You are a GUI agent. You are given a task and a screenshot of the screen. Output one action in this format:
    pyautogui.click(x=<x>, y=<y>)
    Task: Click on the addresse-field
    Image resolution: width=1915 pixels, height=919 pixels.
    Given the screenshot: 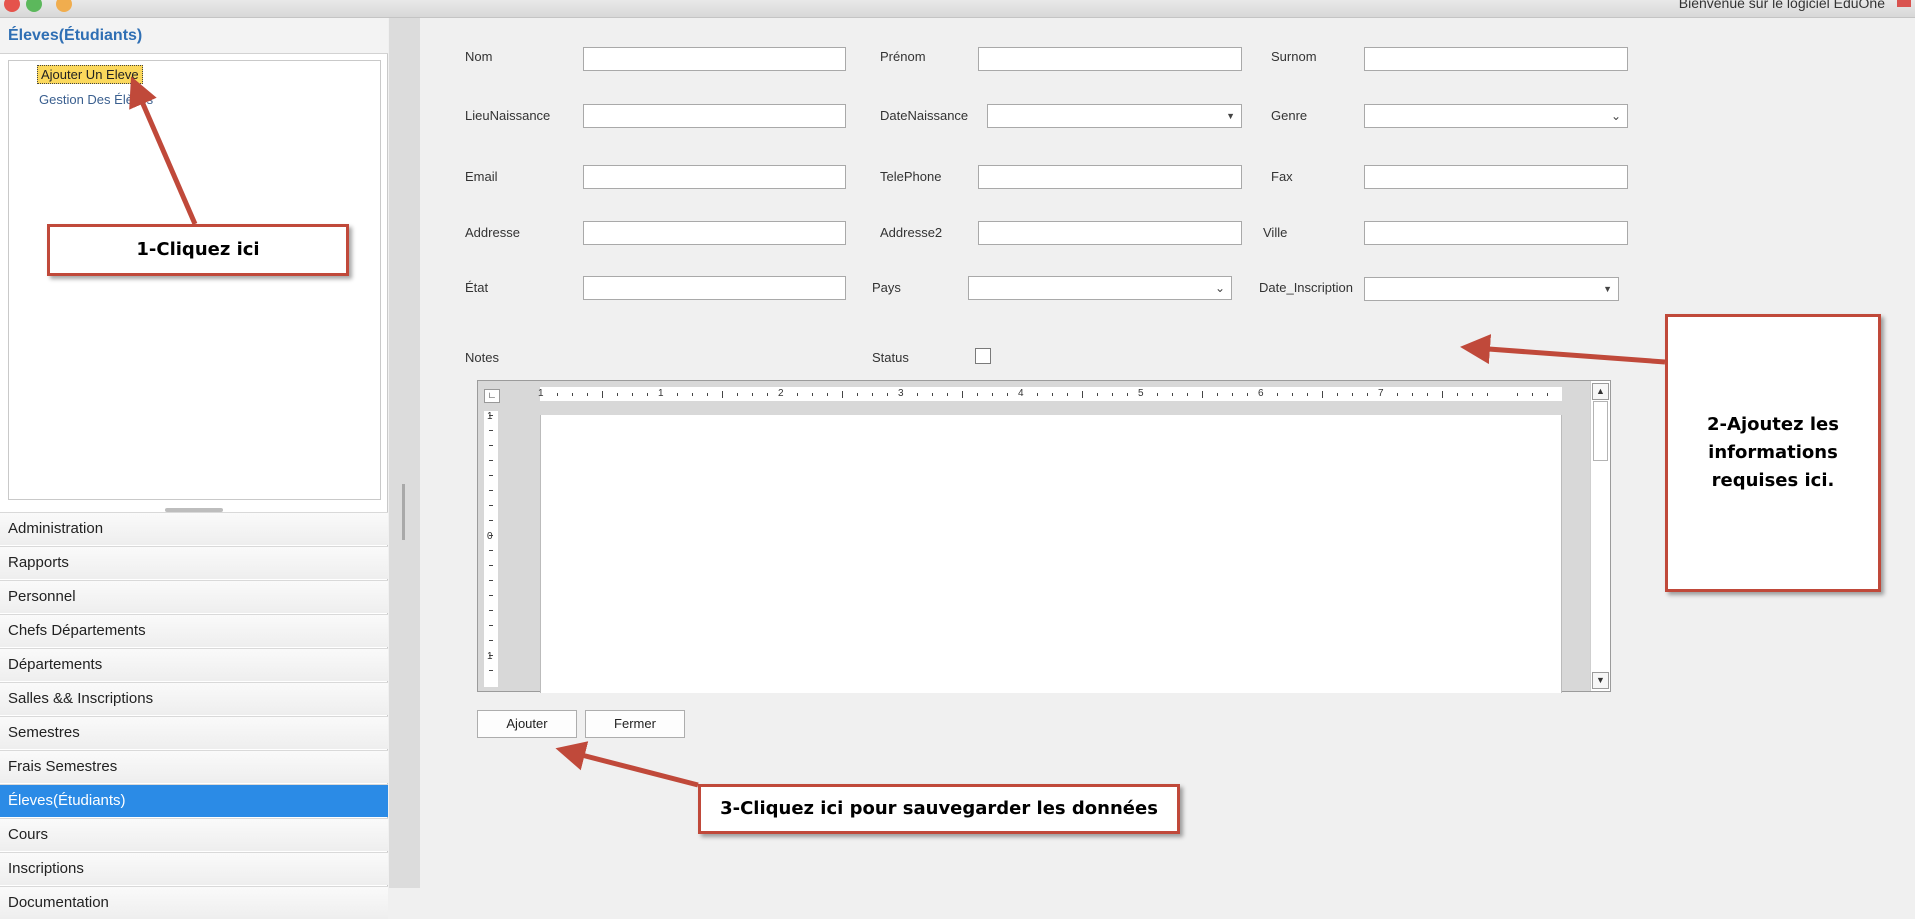 What is the action you would take?
    pyautogui.click(x=714, y=233)
    